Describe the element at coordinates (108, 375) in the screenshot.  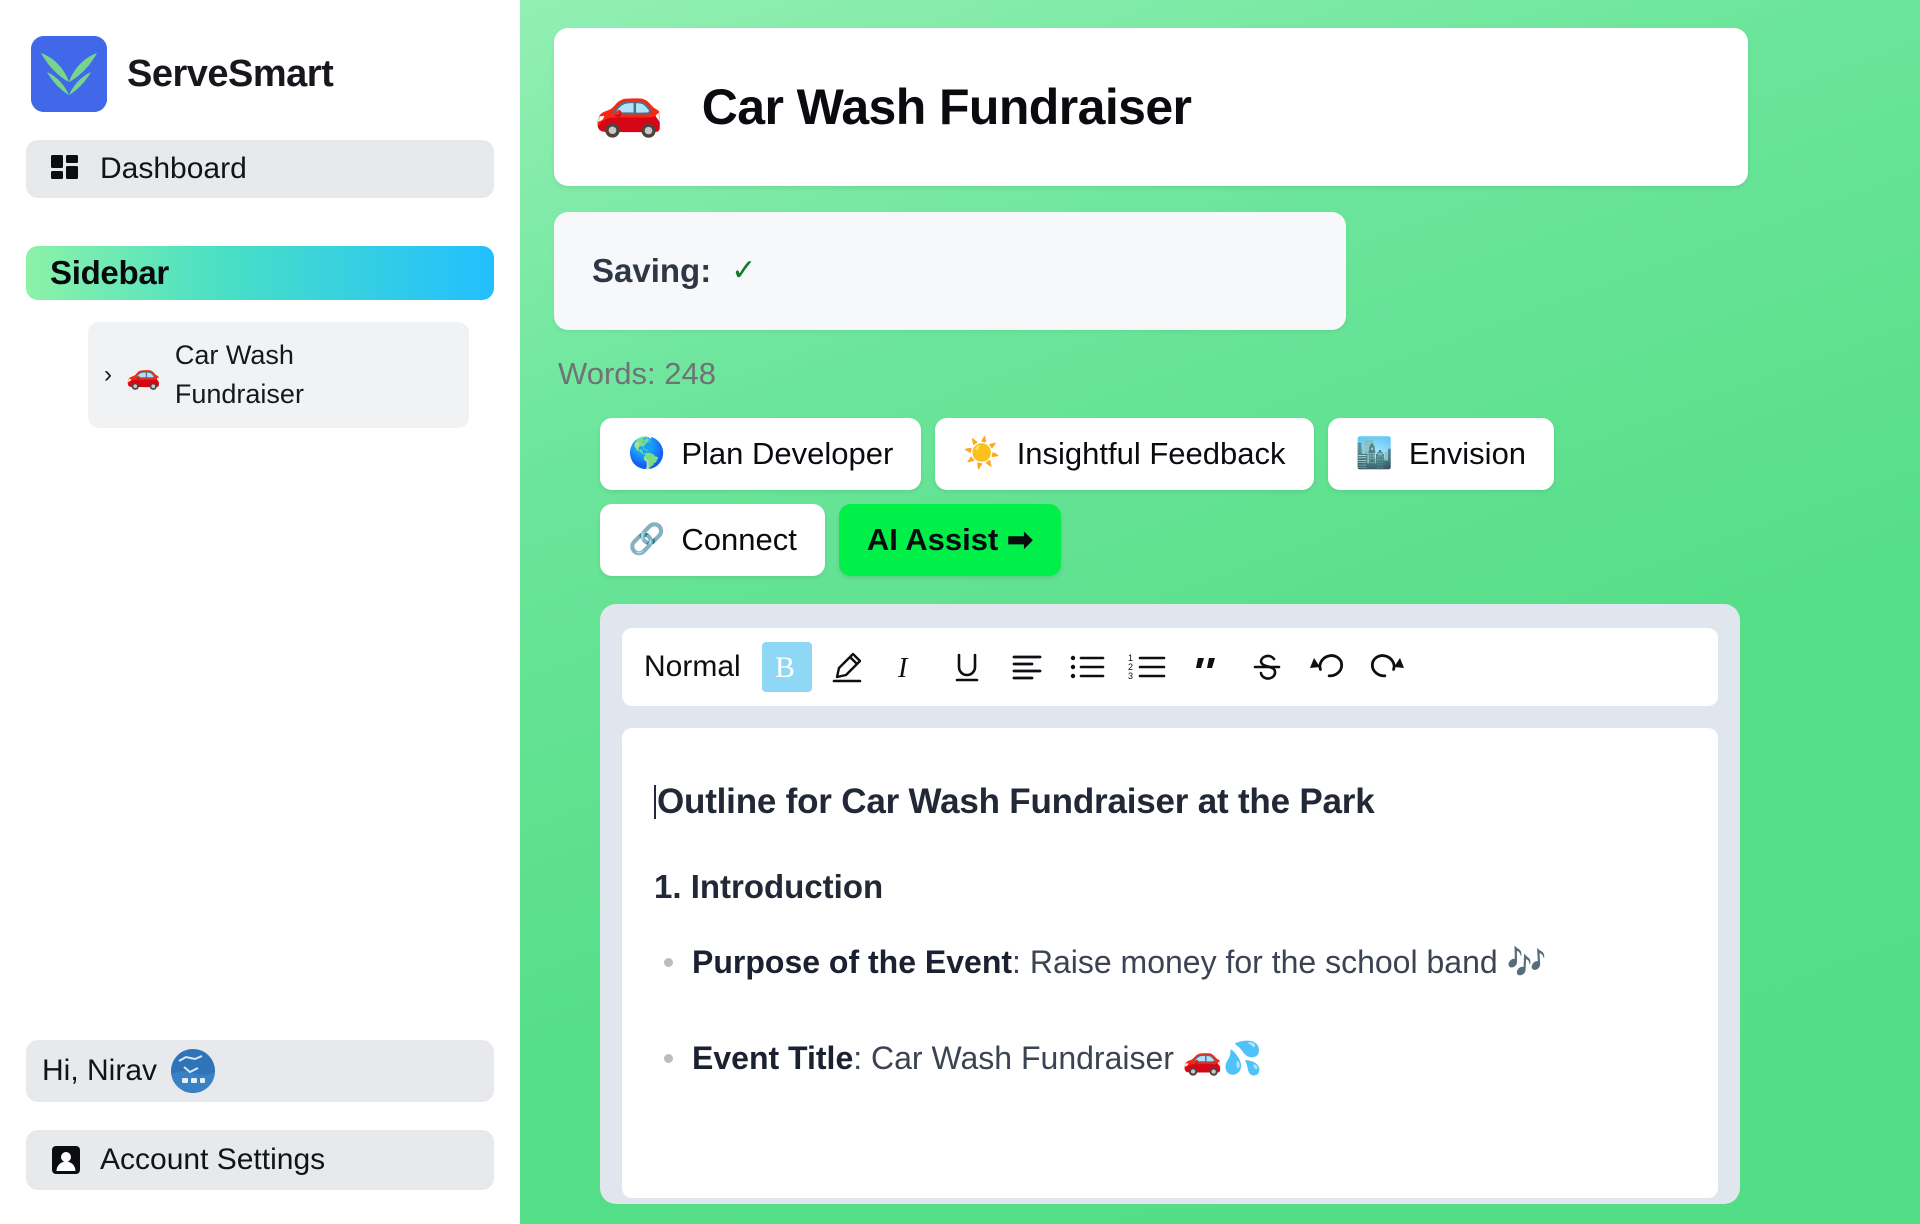
I see `chevron-right-icon: ›` at that location.